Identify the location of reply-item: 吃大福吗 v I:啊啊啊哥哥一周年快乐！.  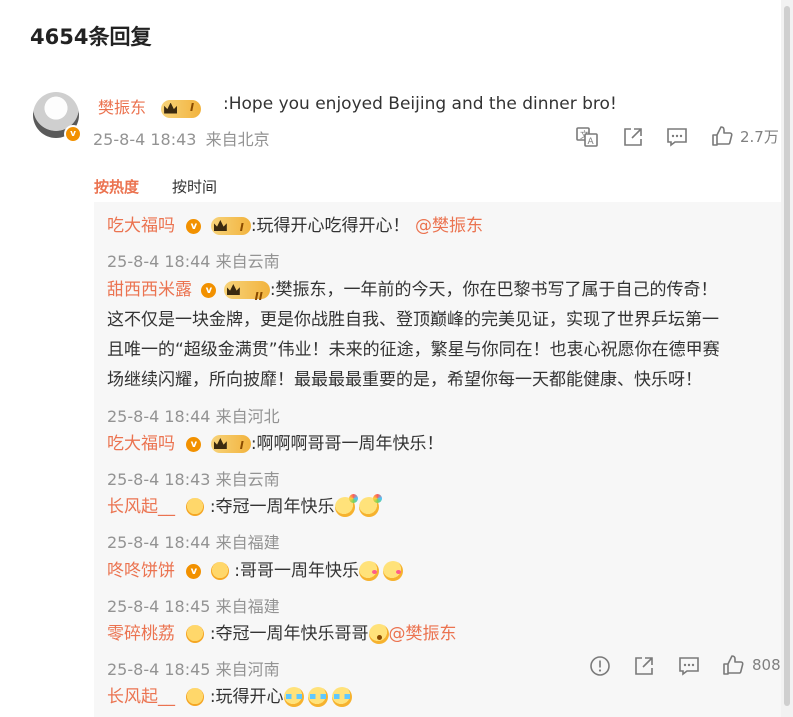
(275, 444).